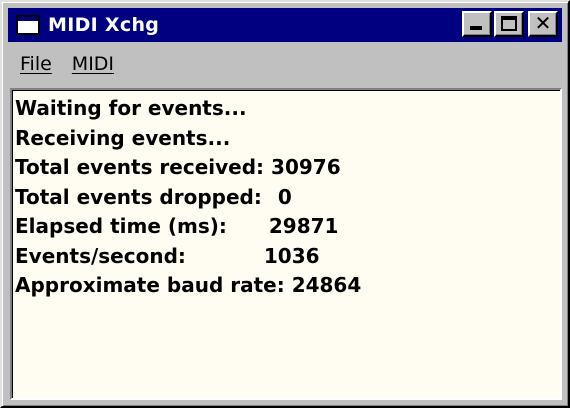 The image size is (570, 408). I want to click on minimize-button, so click(477, 24).